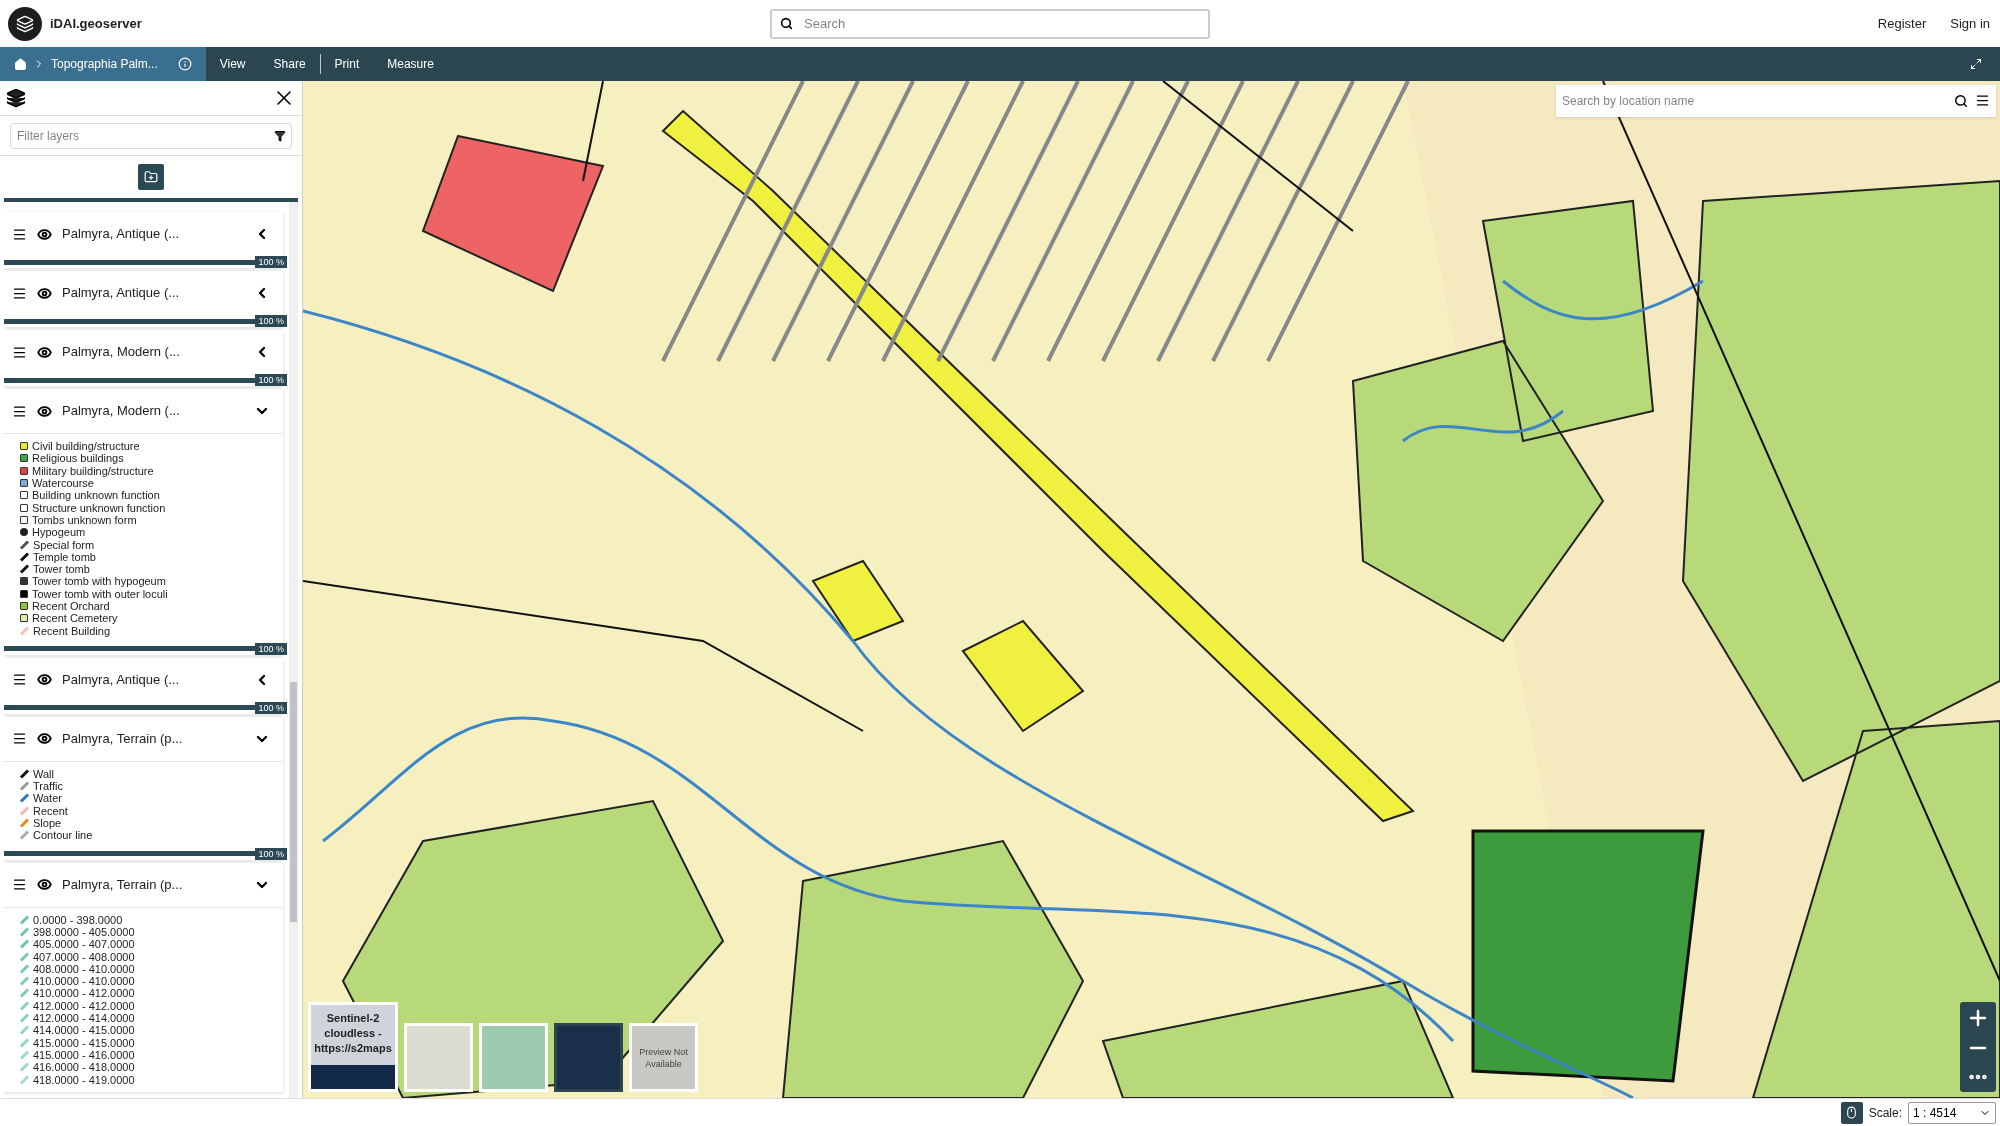  I want to click on legend-label: Hypogeum, so click(59, 532).